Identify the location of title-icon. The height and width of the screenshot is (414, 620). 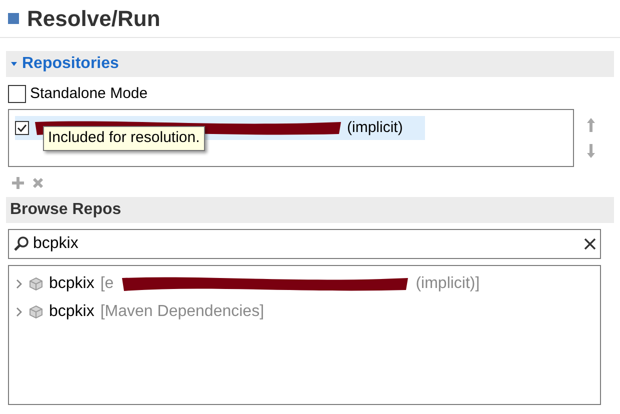
(13, 18).